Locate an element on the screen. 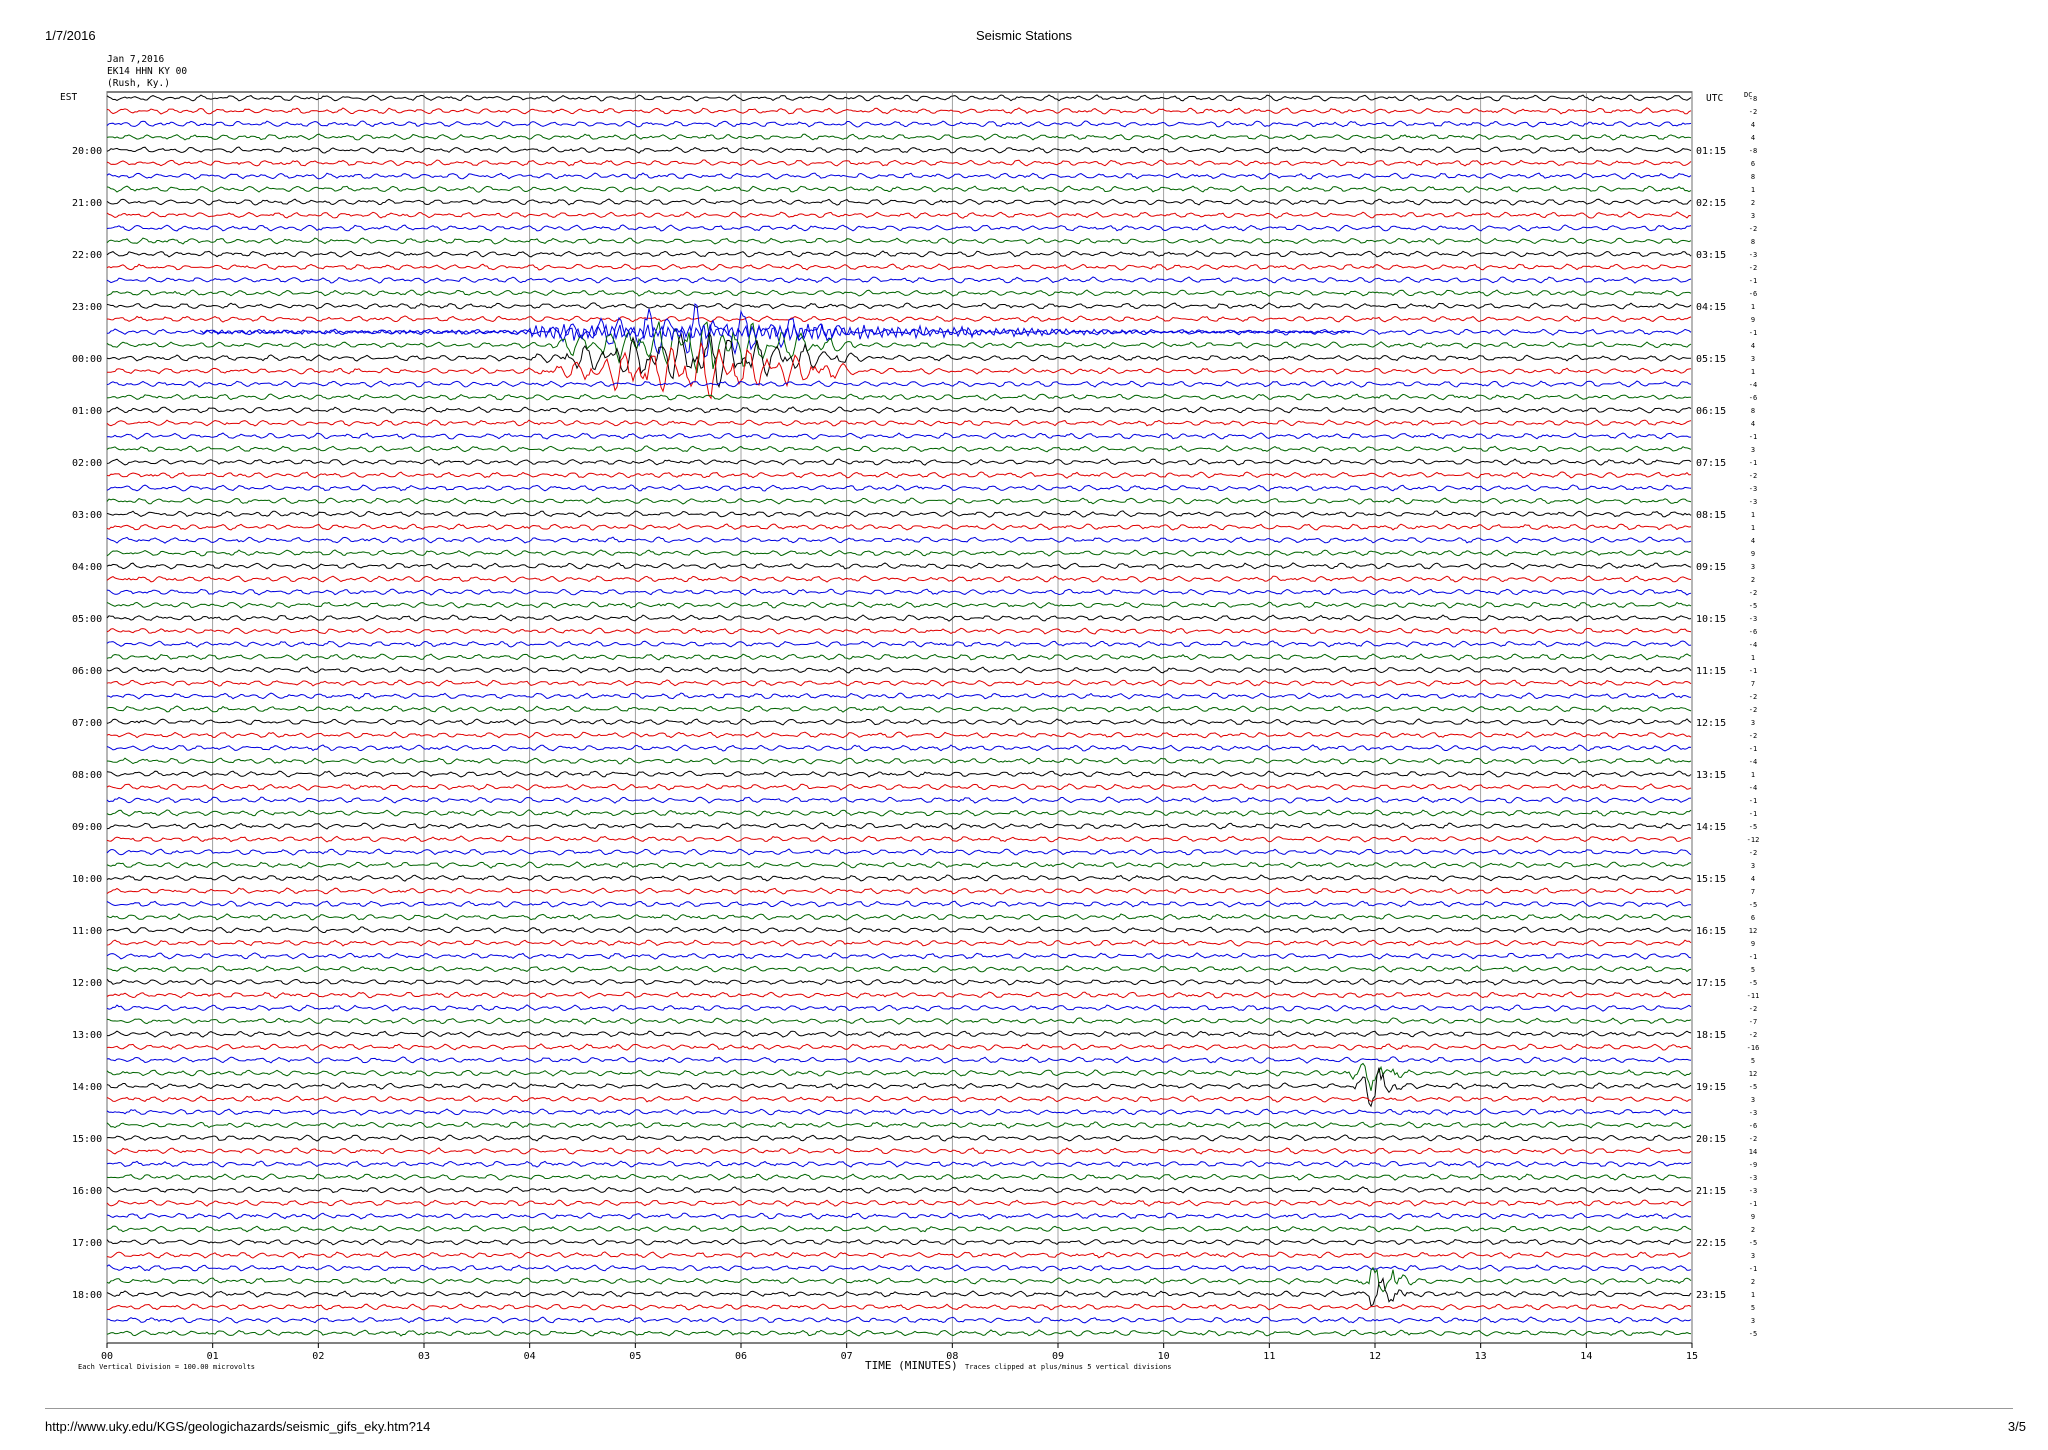  dc-offset-label: 14 is located at coordinates (1753, 1152).